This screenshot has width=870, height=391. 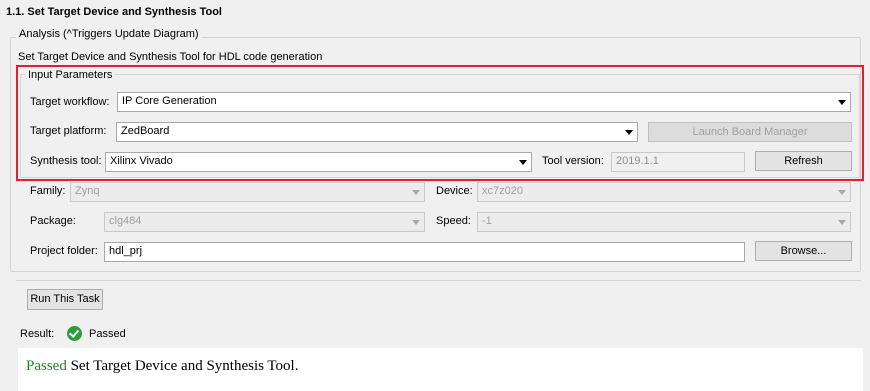 What do you see at coordinates (65, 299) in the screenshot?
I see `run-this-task-button: Run This Task` at bounding box center [65, 299].